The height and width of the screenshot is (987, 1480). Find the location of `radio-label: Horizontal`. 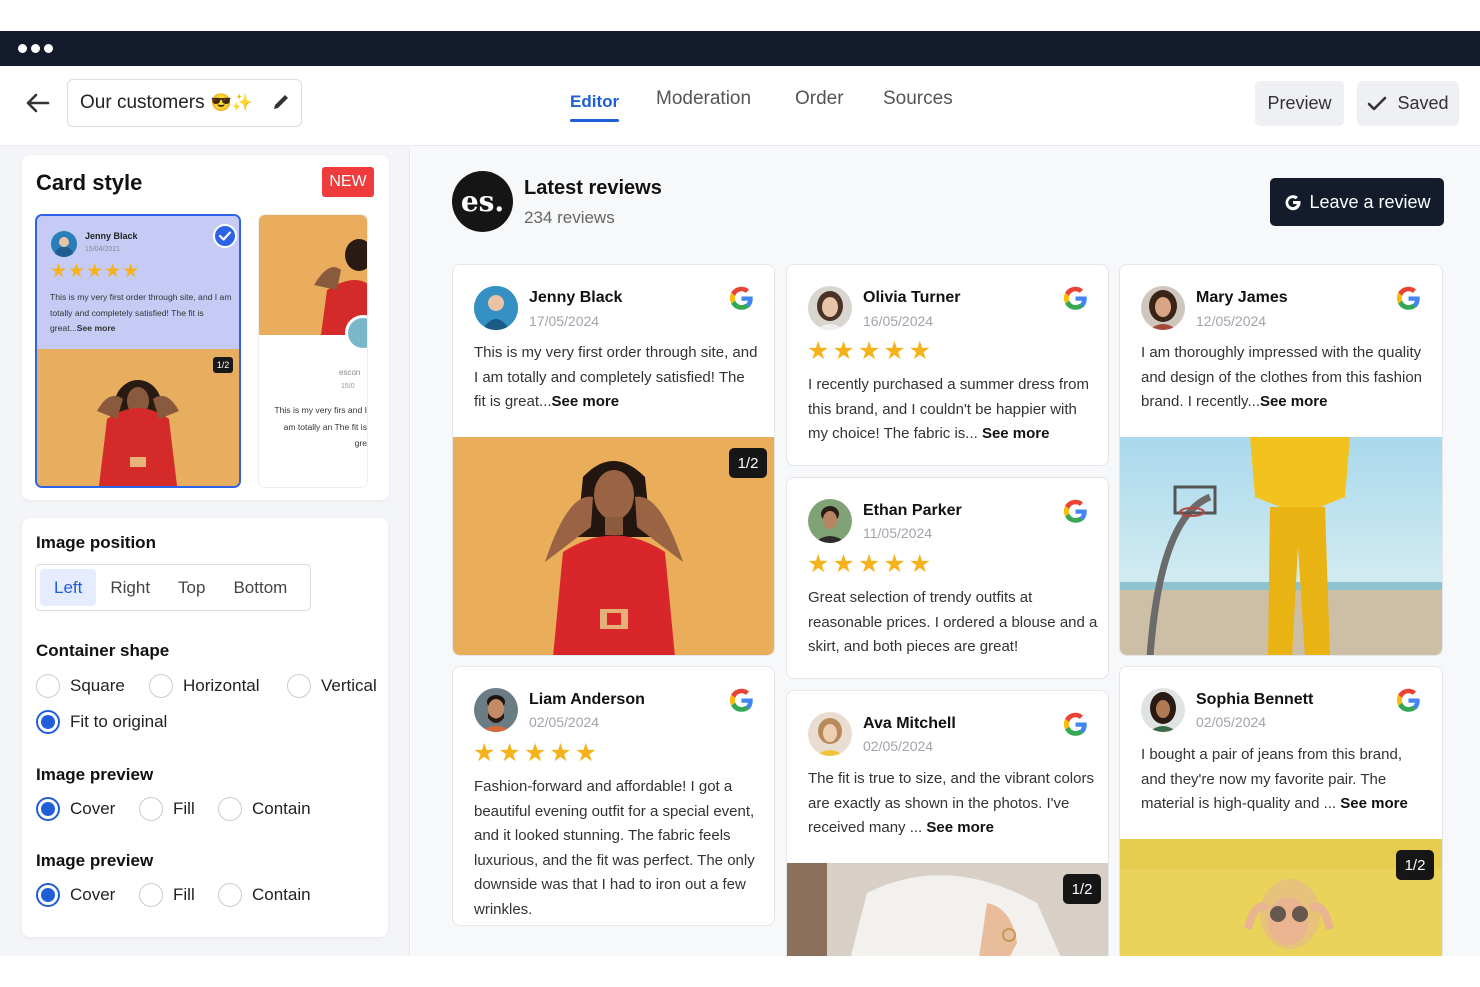

radio-label: Horizontal is located at coordinates (221, 685).